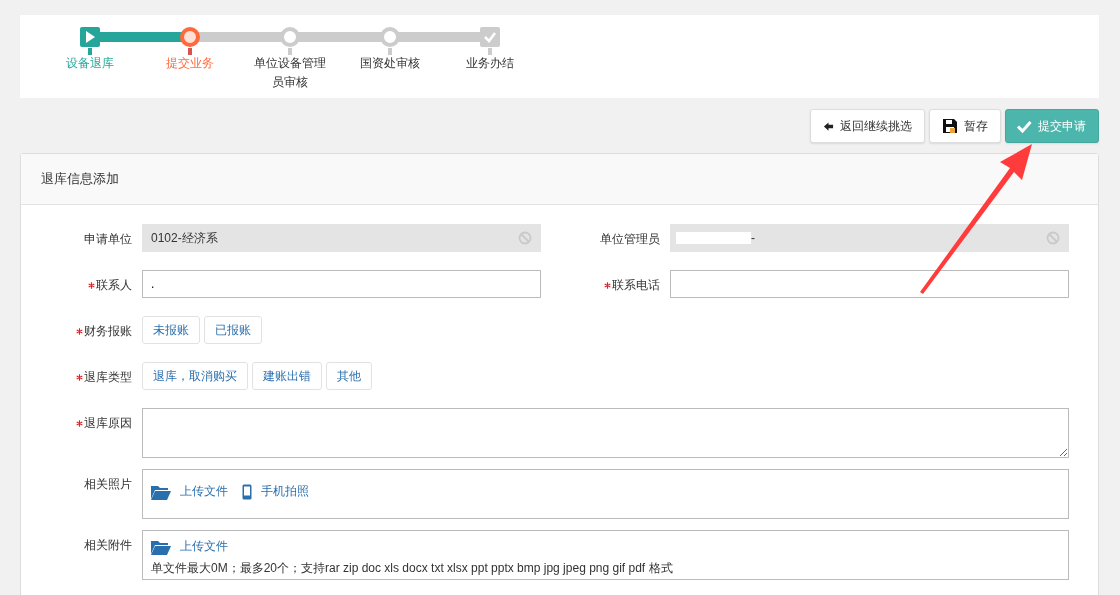  I want to click on text-area, so click(605, 433).